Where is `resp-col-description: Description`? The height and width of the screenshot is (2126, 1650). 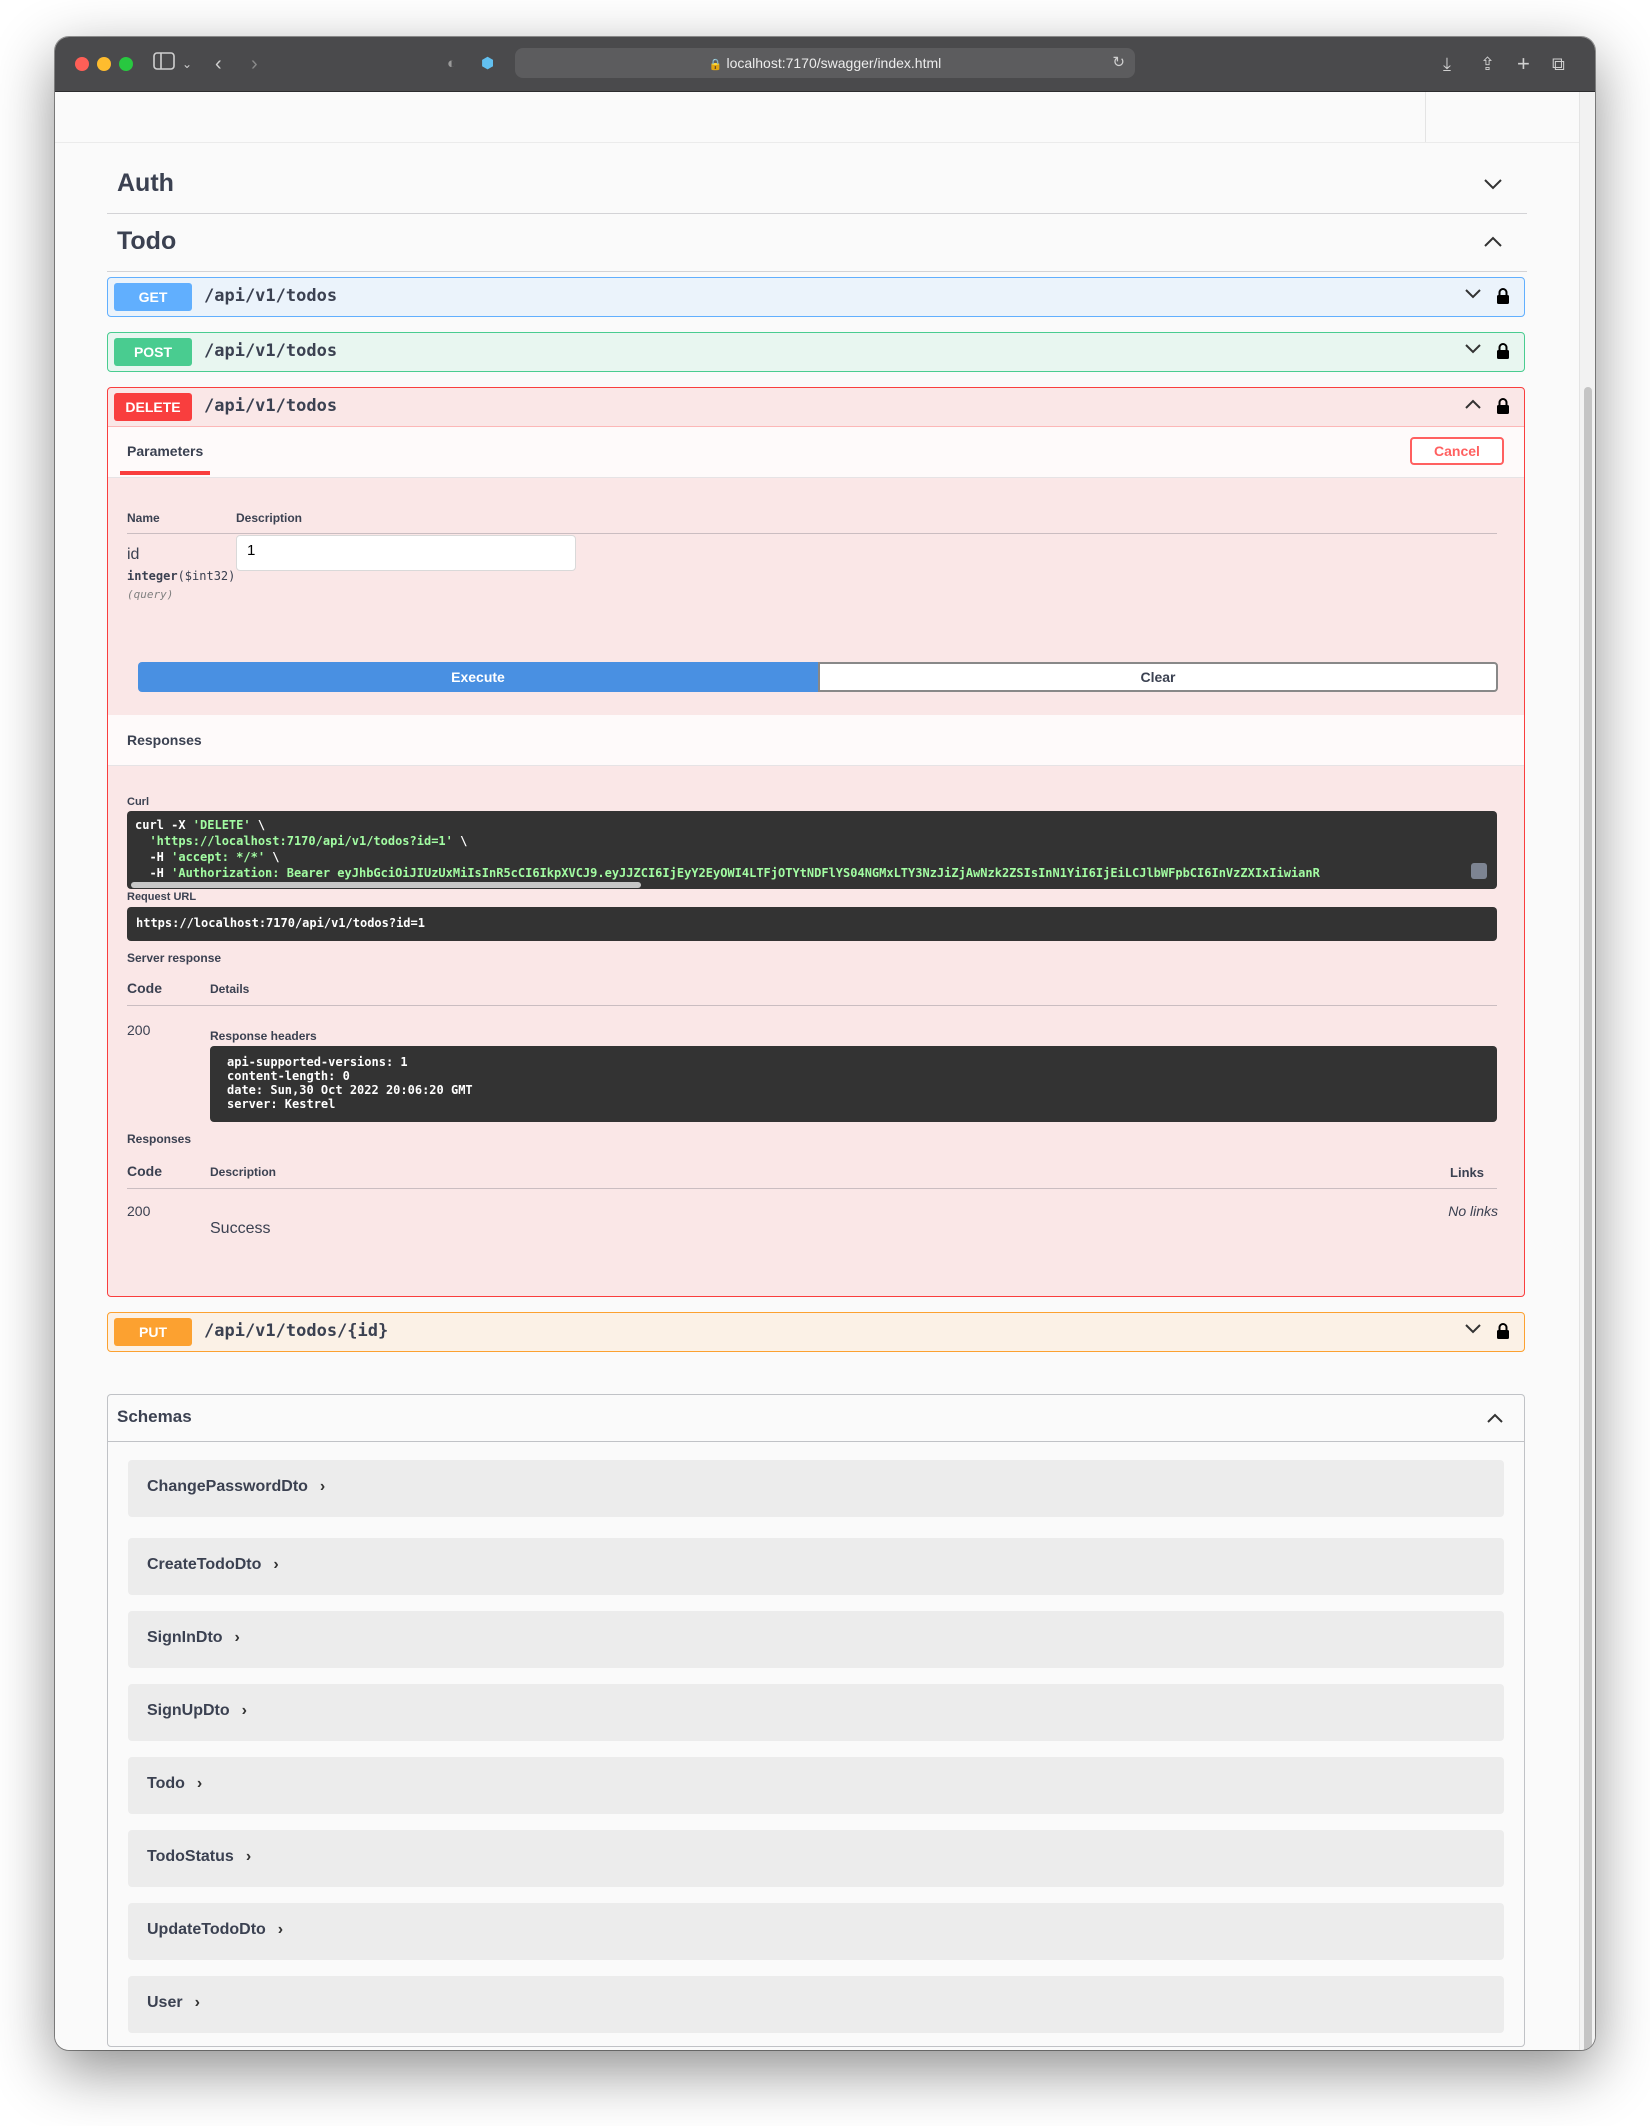 resp-col-description: Description is located at coordinates (243, 1172).